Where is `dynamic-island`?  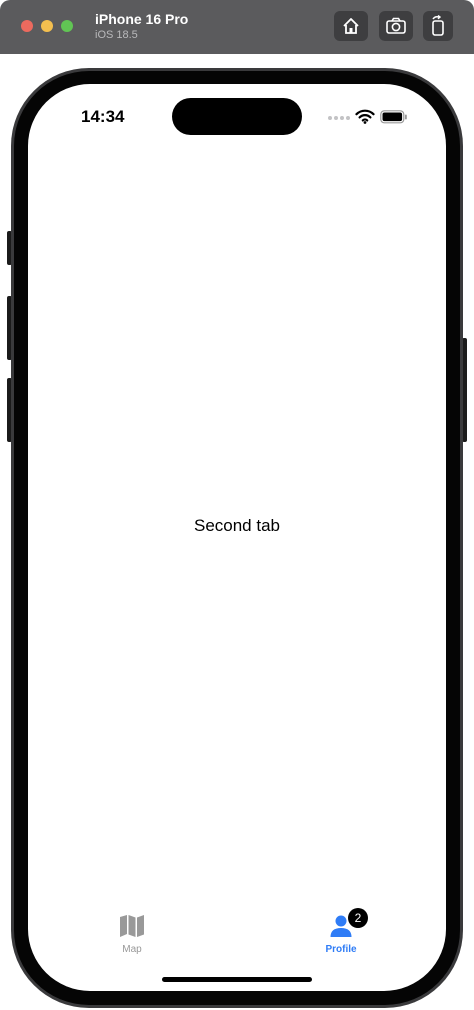
dynamic-island is located at coordinates (237, 116).